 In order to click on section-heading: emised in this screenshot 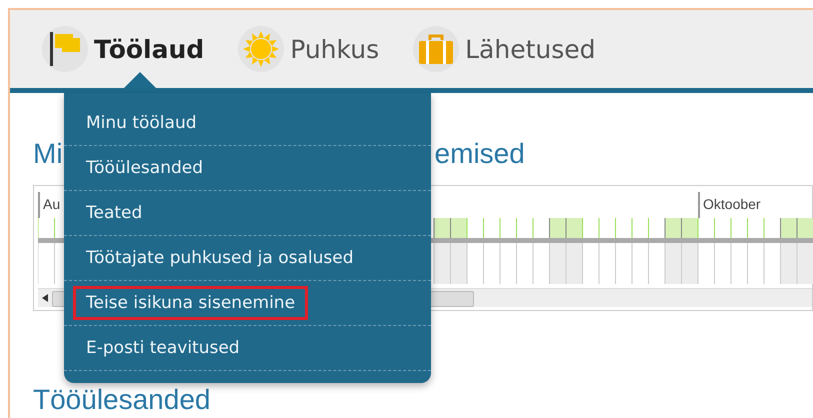, I will do `click(479, 154)`.